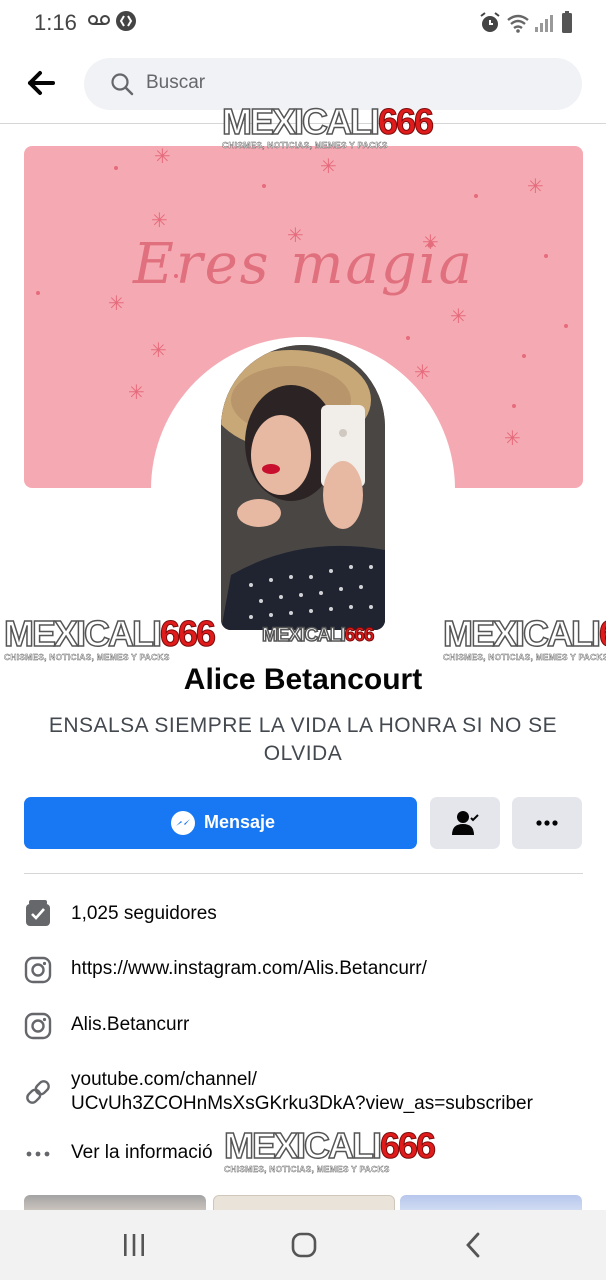  What do you see at coordinates (303, 679) in the screenshot?
I see `profile-name: Alice Betancourt` at bounding box center [303, 679].